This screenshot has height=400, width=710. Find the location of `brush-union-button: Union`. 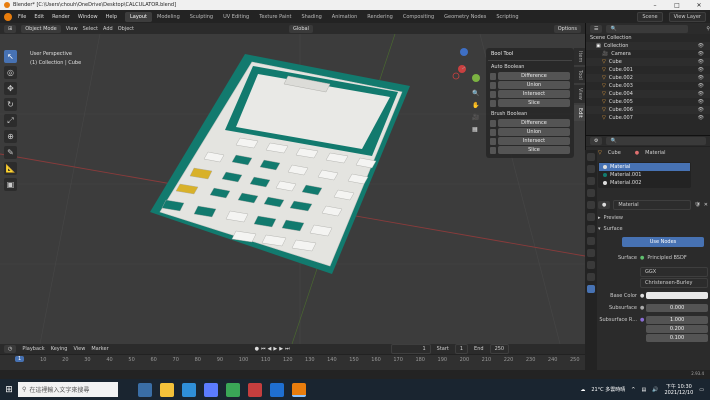

brush-union-button: Union is located at coordinates (530, 132).